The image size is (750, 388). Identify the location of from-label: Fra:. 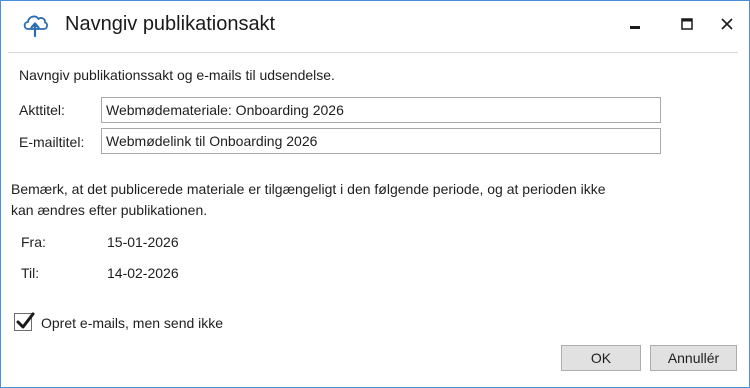
(33, 242).